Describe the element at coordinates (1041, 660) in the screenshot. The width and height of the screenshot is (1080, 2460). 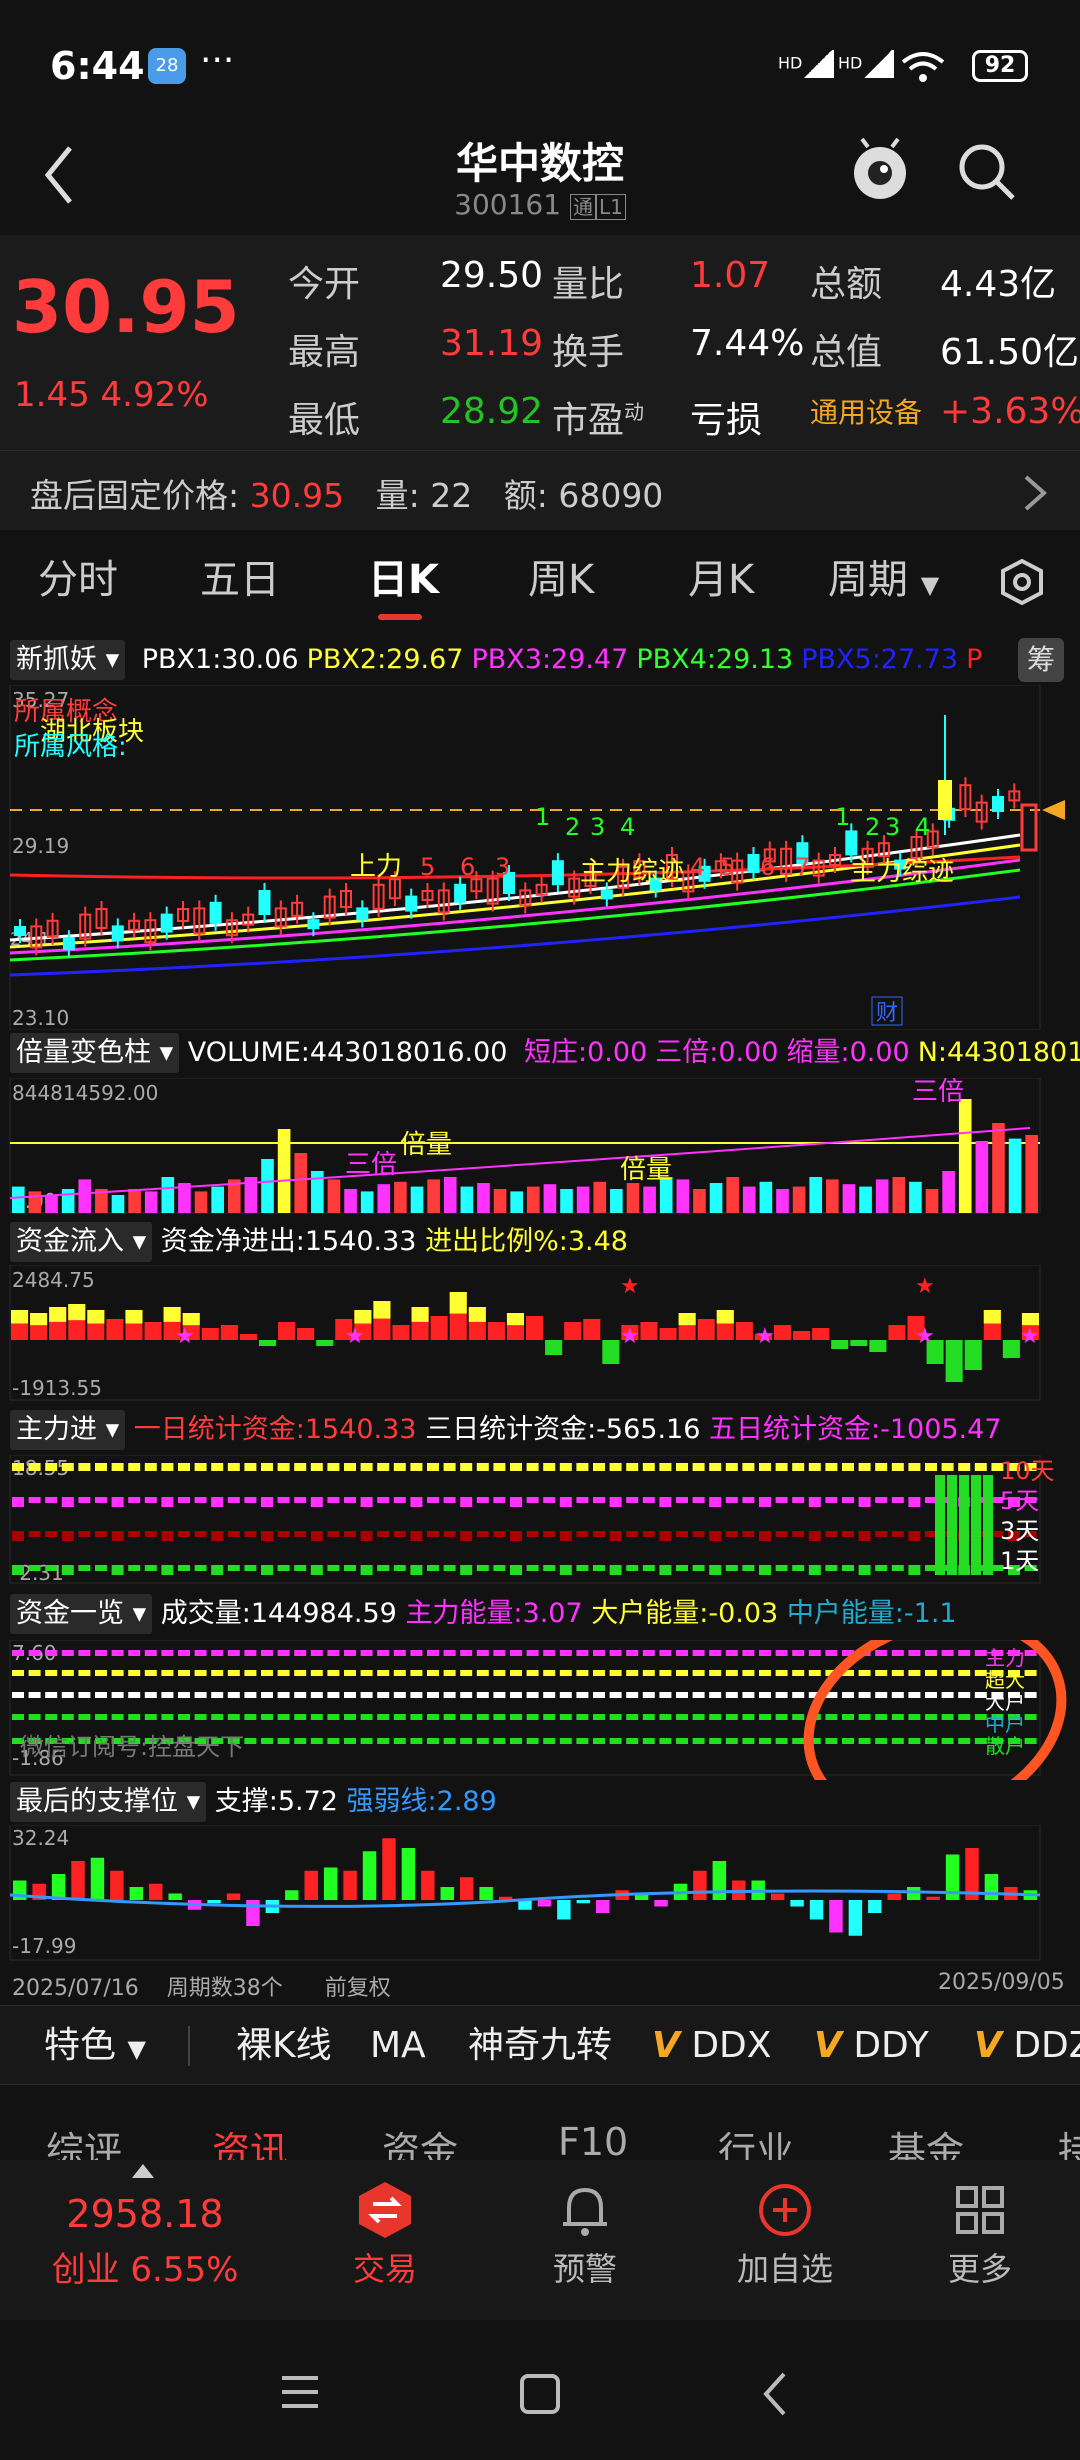
I see `chip-distribution-button: 筹` at that location.